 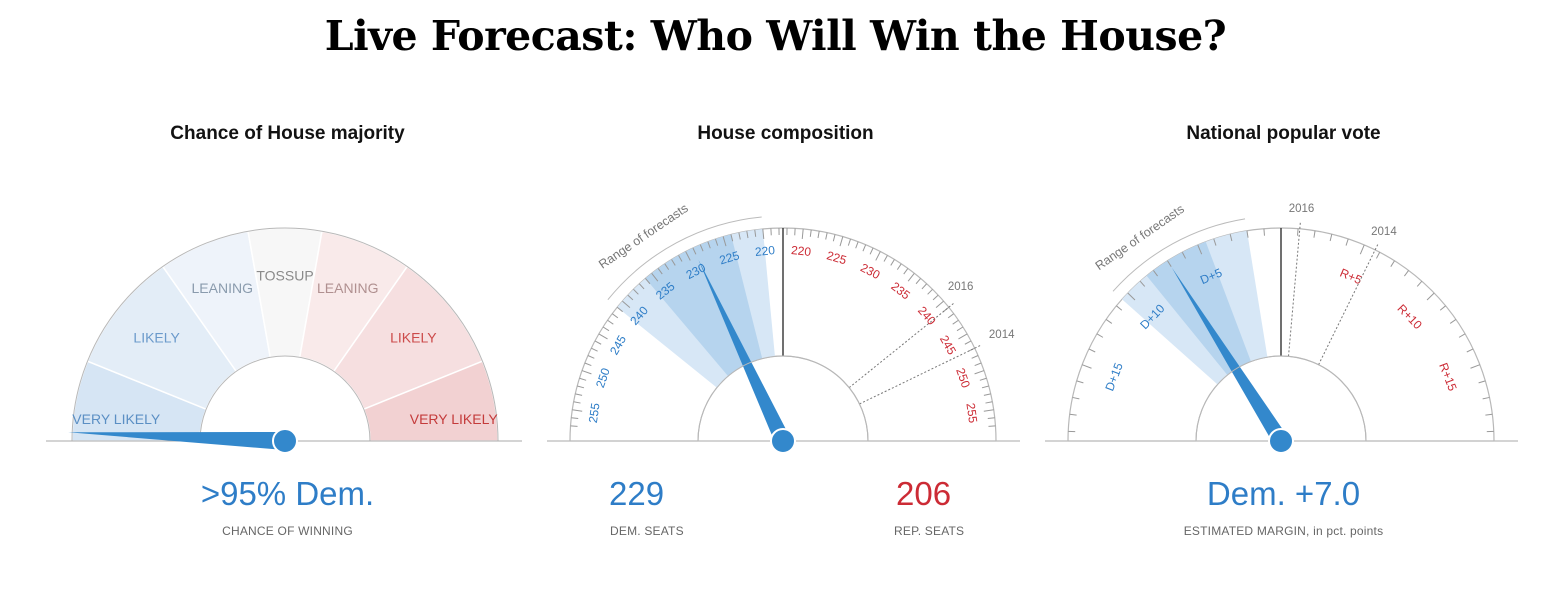 I want to click on tick-label: R+5, so click(x=1351, y=277).